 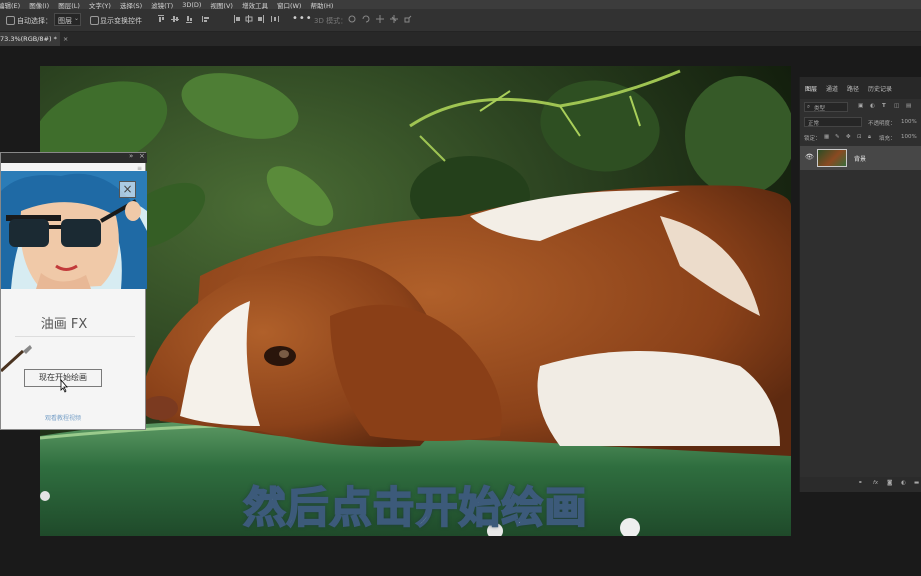 What do you see at coordinates (162, 5) in the screenshot?
I see `menu-filter: 滤镜(T)` at bounding box center [162, 5].